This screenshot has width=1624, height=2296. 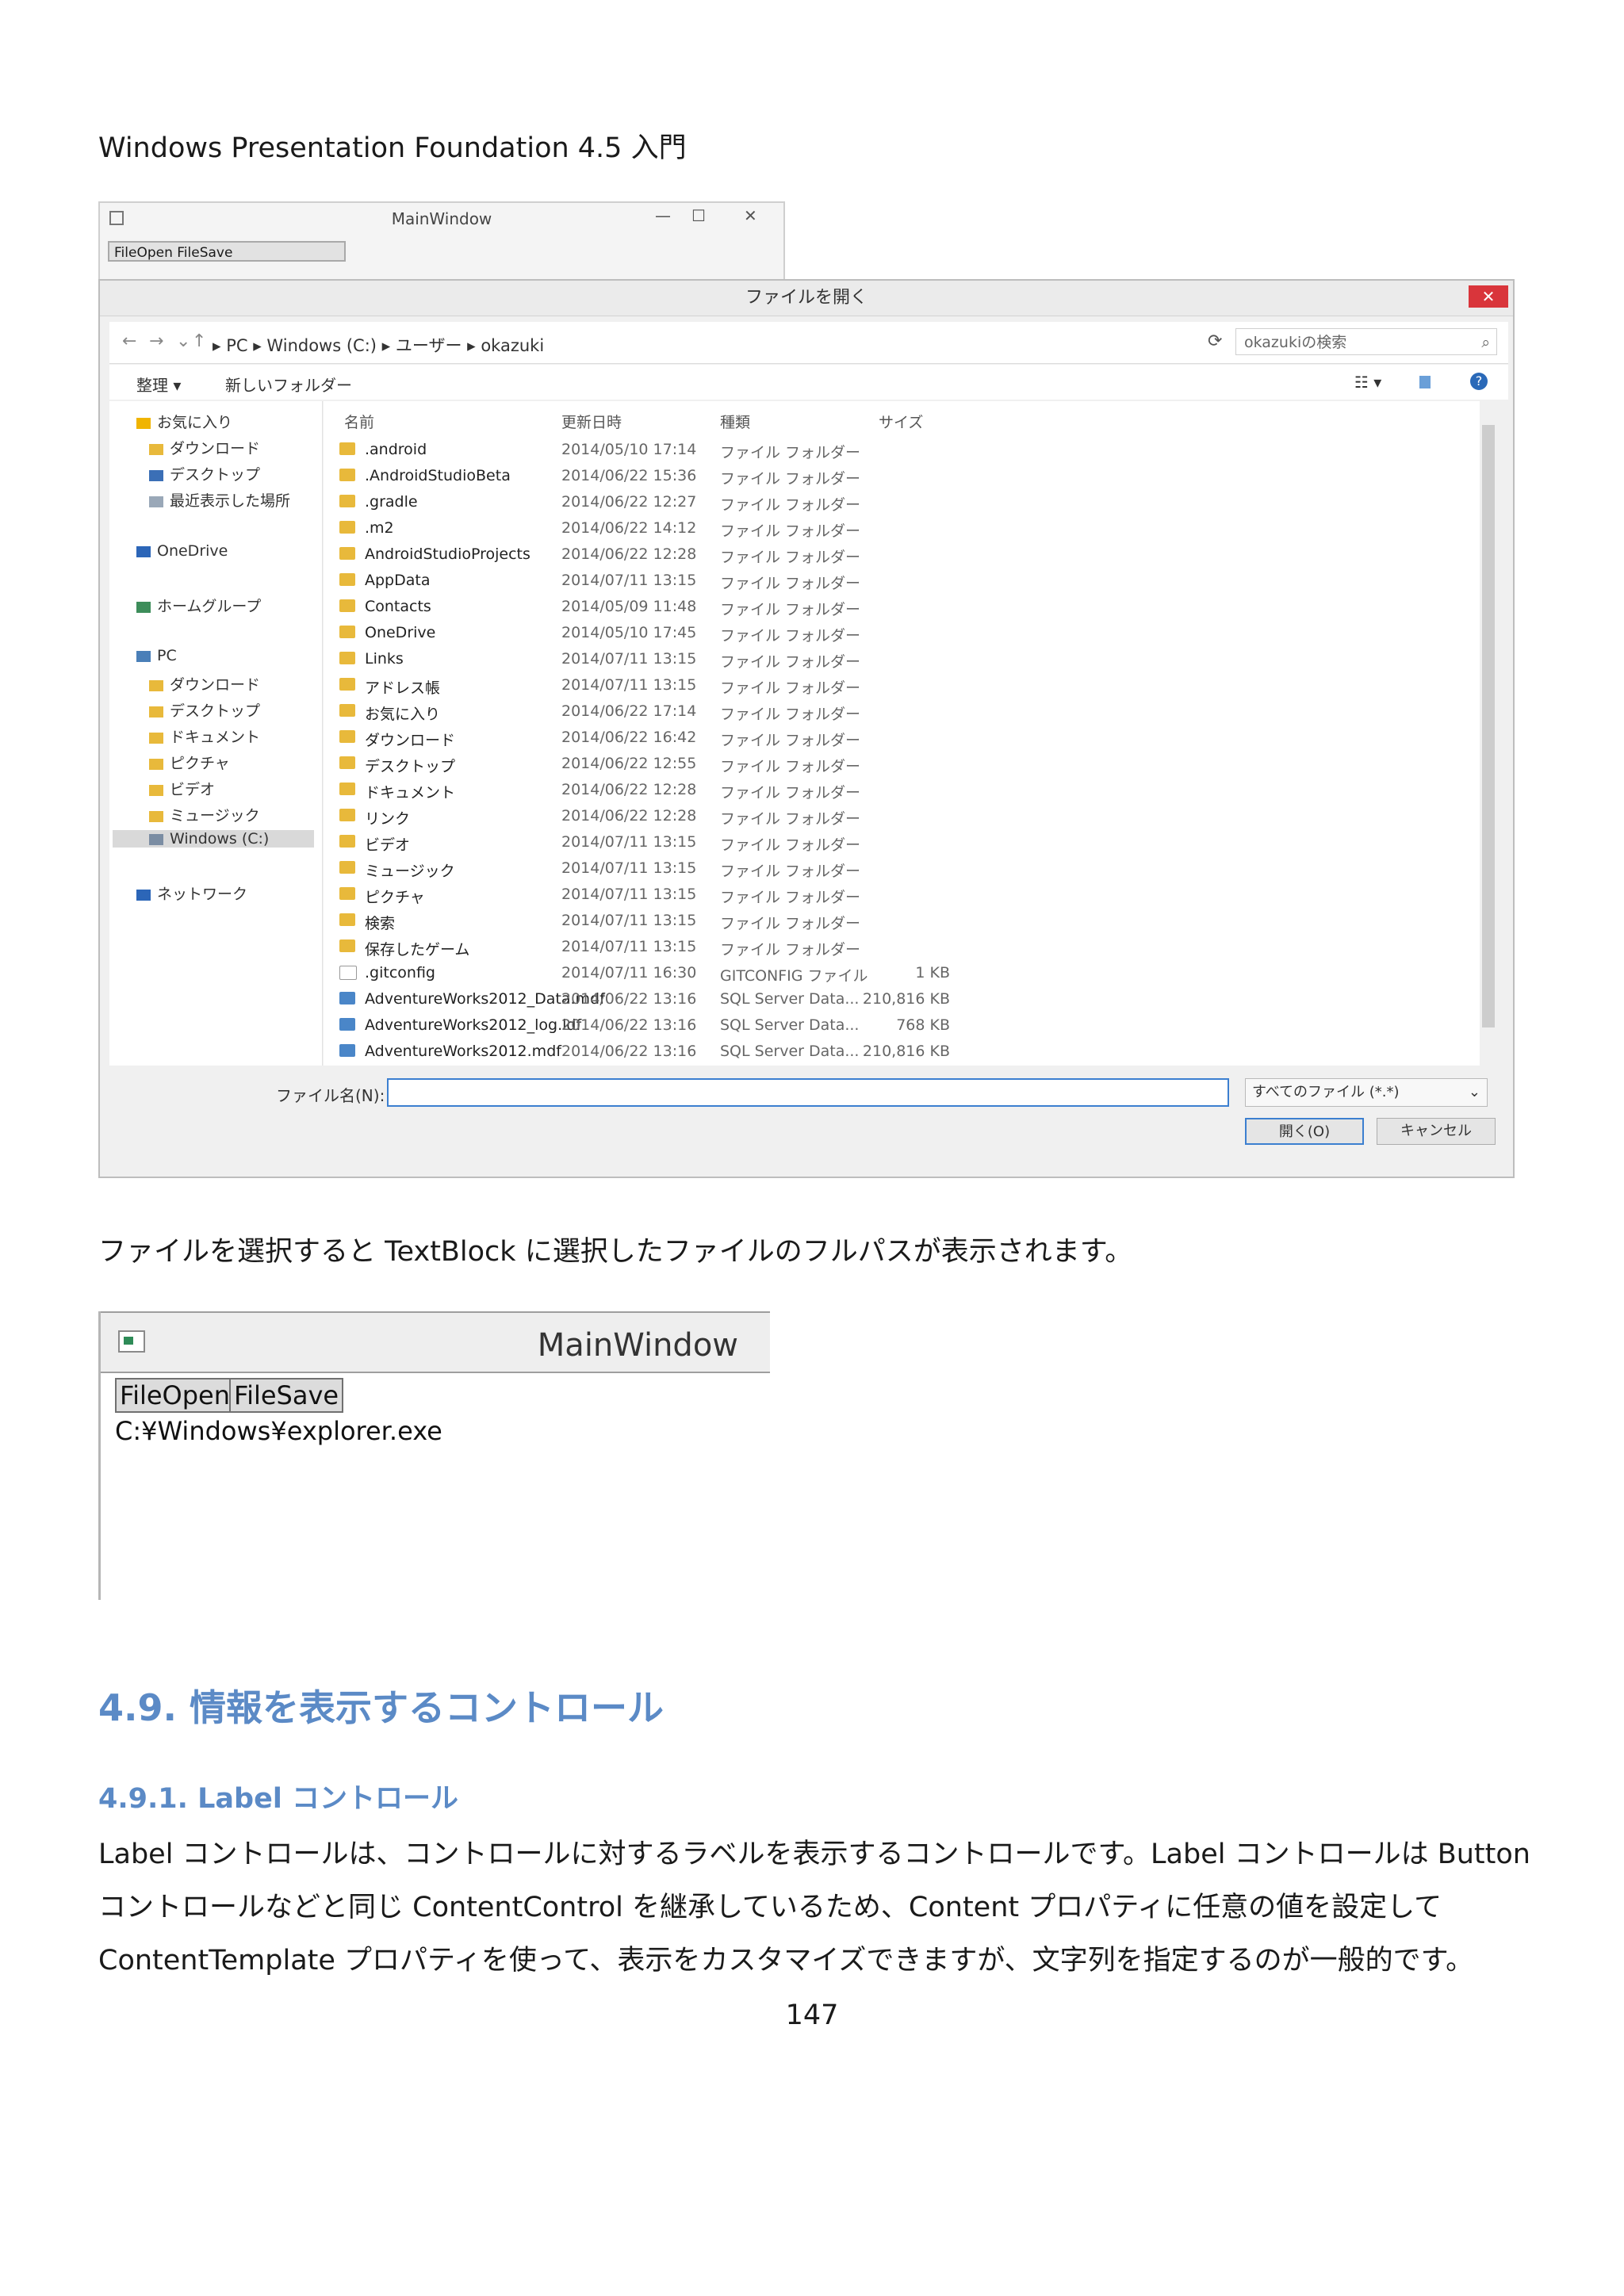 What do you see at coordinates (204, 736) in the screenshot?
I see `nav-pc-documents: ドキュメント` at bounding box center [204, 736].